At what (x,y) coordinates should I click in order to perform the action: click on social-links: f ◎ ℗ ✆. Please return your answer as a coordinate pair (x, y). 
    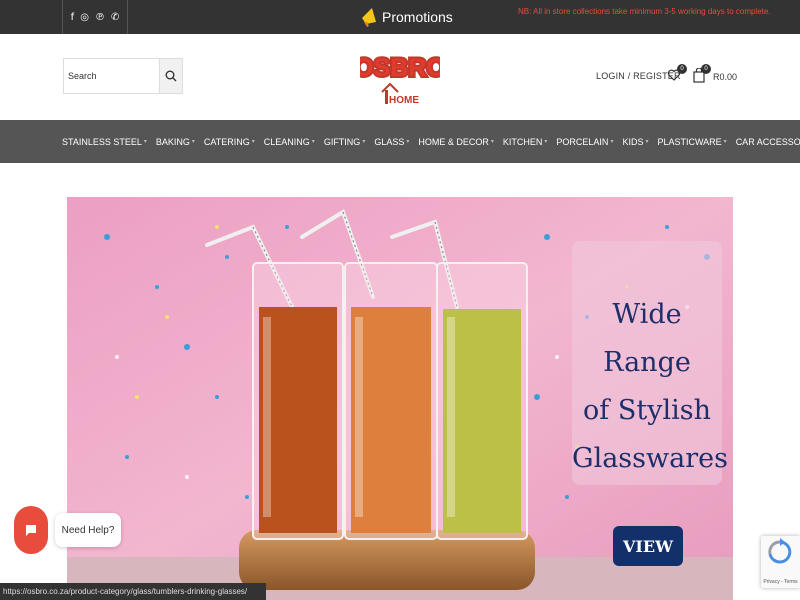
    Looking at the image, I should click on (95, 17).